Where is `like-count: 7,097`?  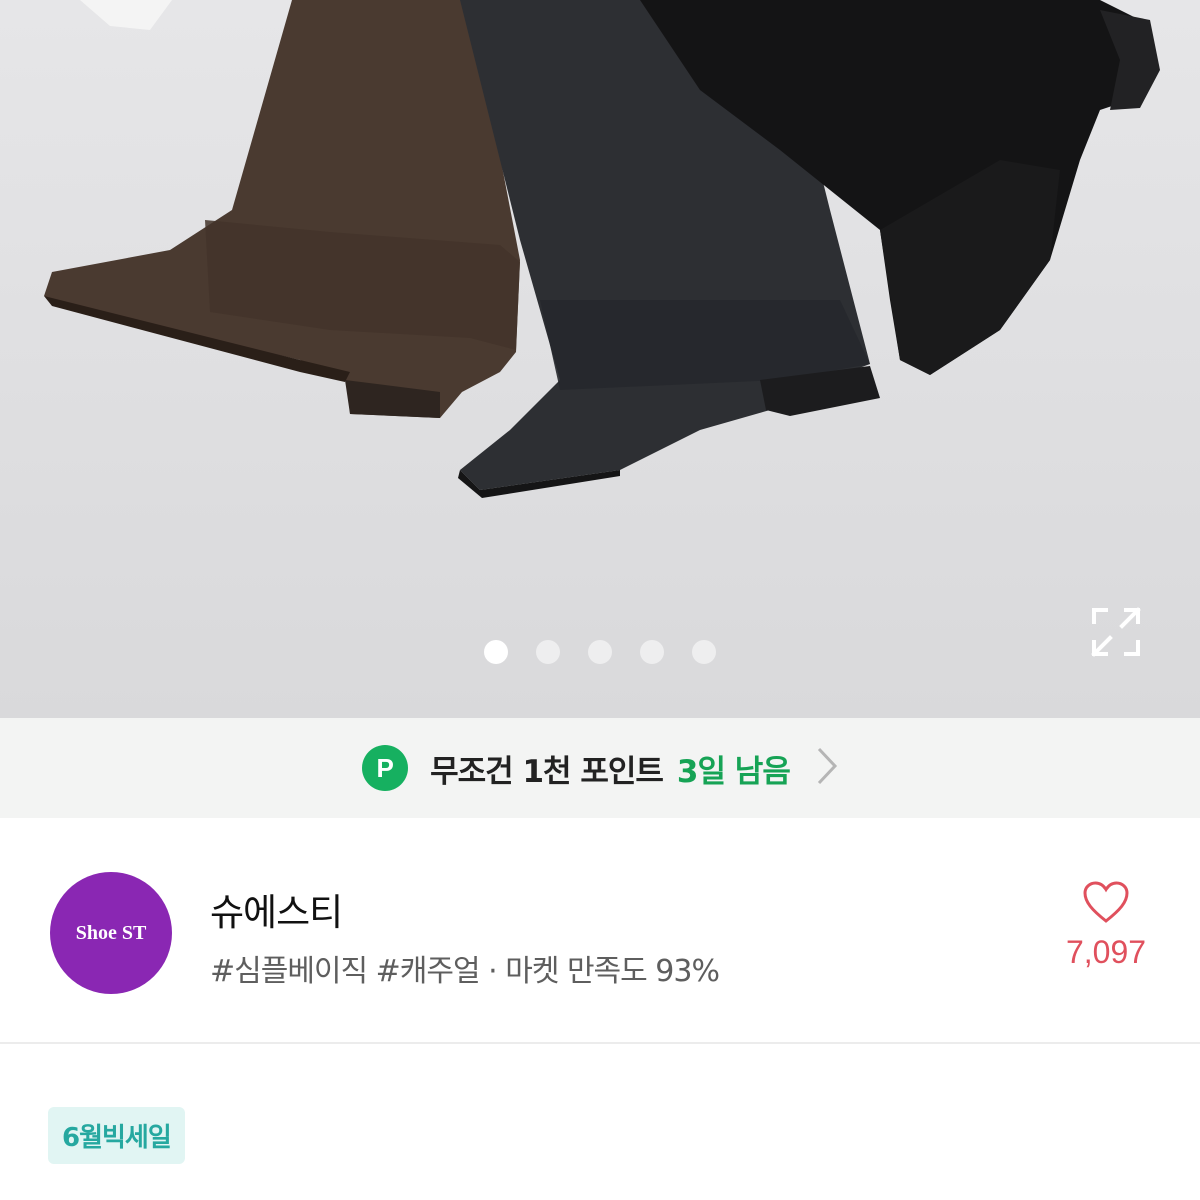 like-count: 7,097 is located at coordinates (1106, 952).